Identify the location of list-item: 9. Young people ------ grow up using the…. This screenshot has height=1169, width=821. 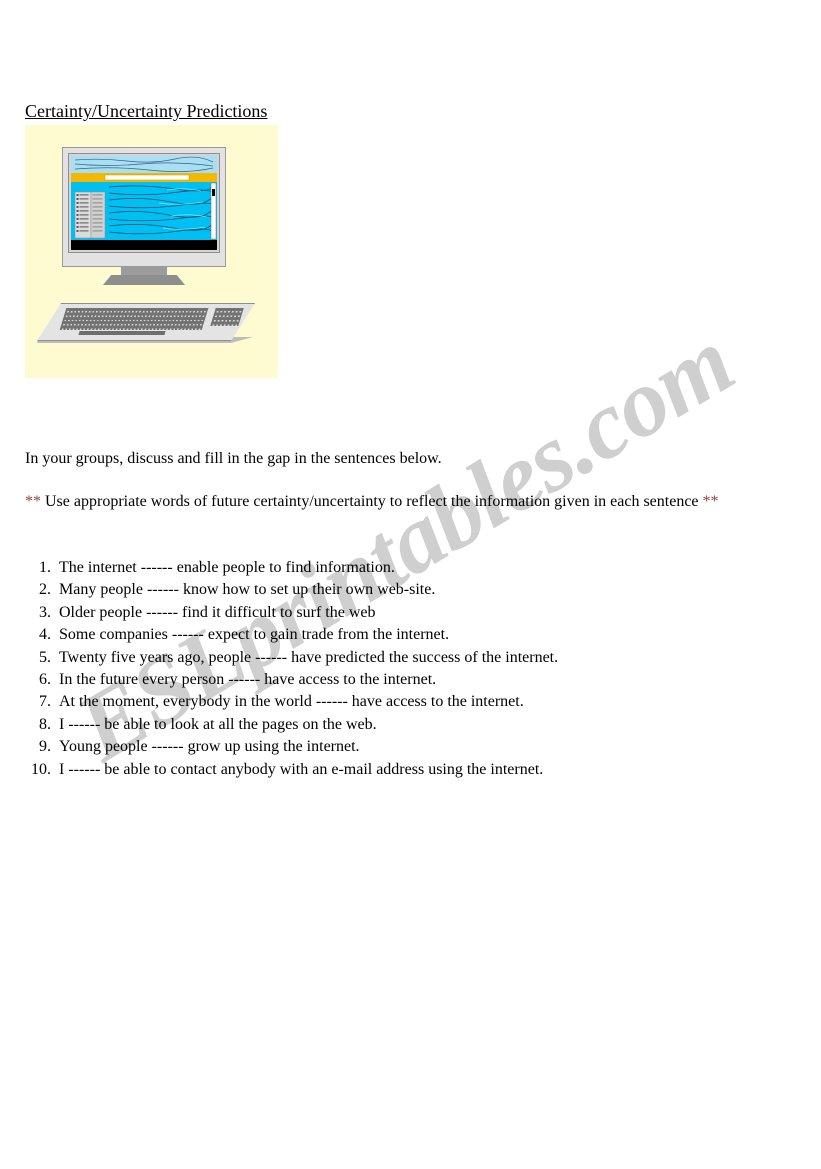
(410, 749).